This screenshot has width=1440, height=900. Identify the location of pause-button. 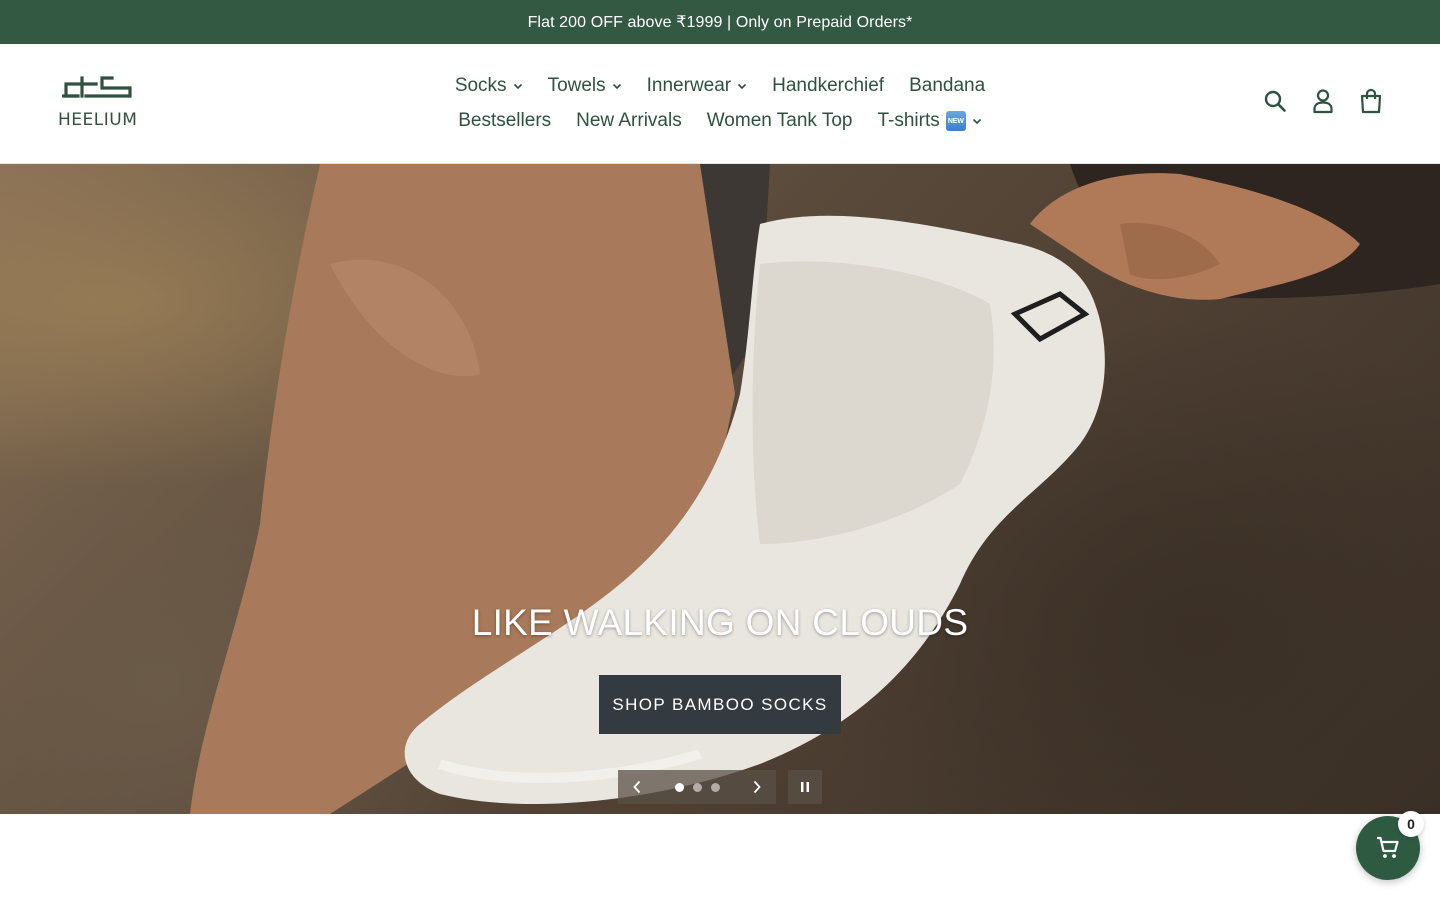
(805, 787).